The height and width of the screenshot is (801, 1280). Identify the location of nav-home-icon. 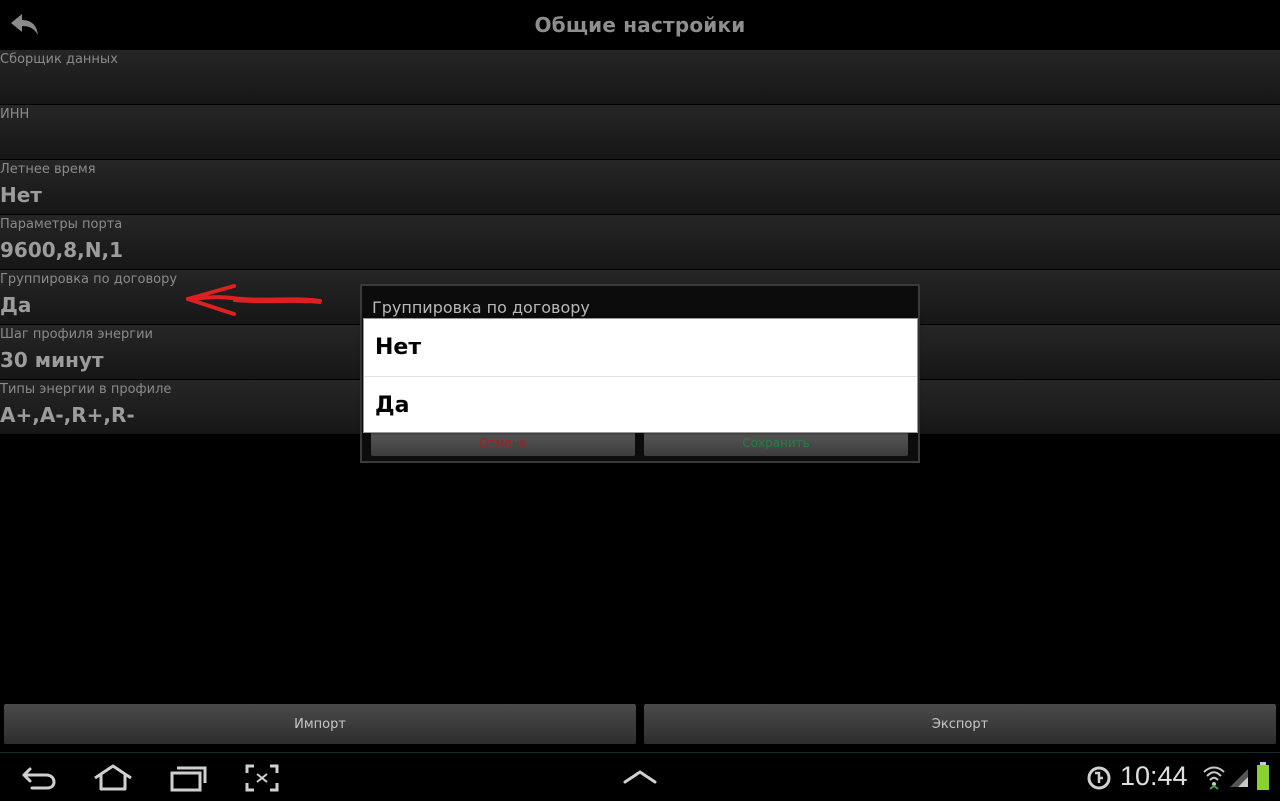
(113, 778).